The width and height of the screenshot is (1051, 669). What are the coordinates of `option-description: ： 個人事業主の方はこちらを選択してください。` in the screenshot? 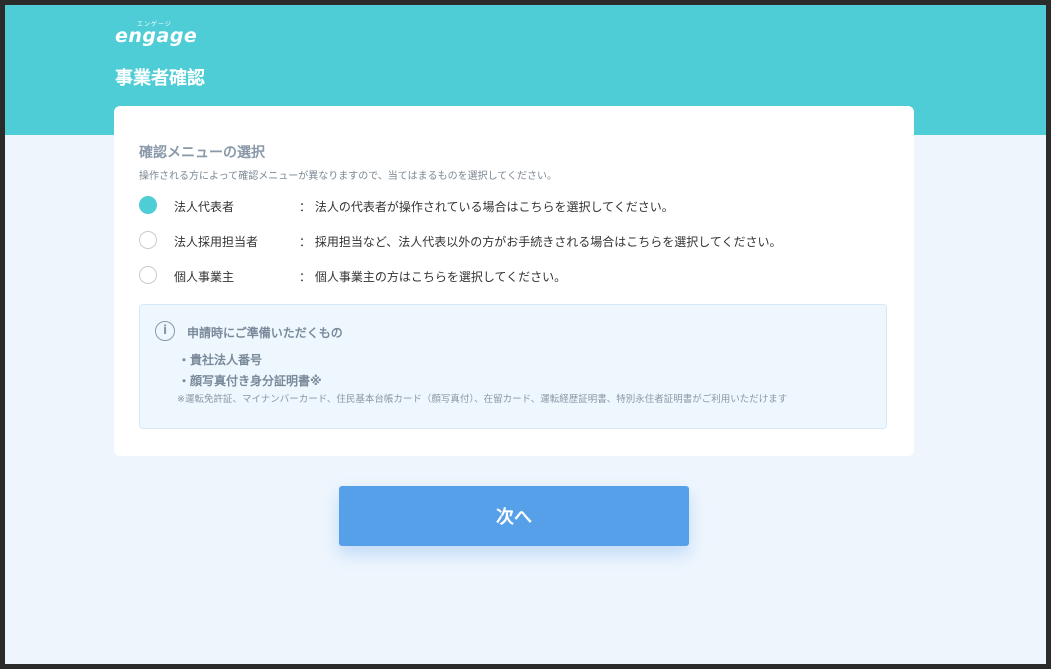 It's located at (433, 277).